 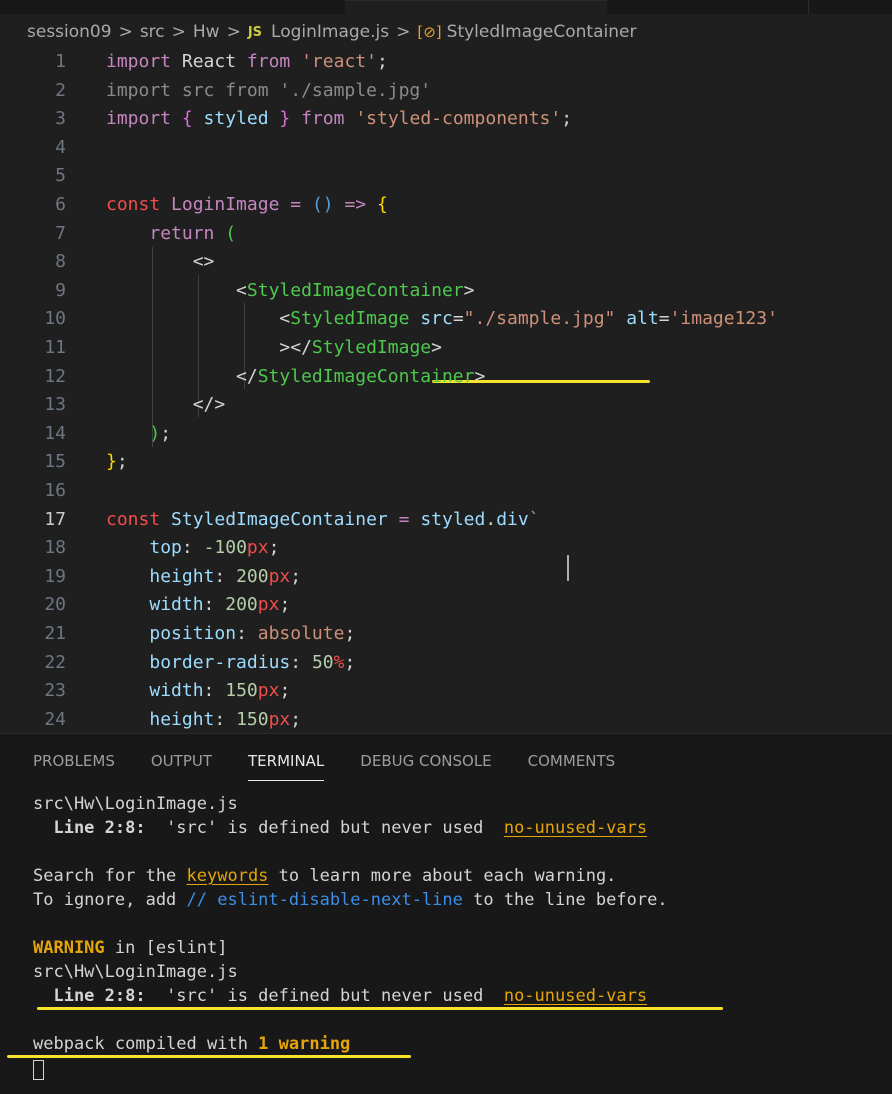 What do you see at coordinates (209, 1056) in the screenshot?
I see `highlight-underline` at bounding box center [209, 1056].